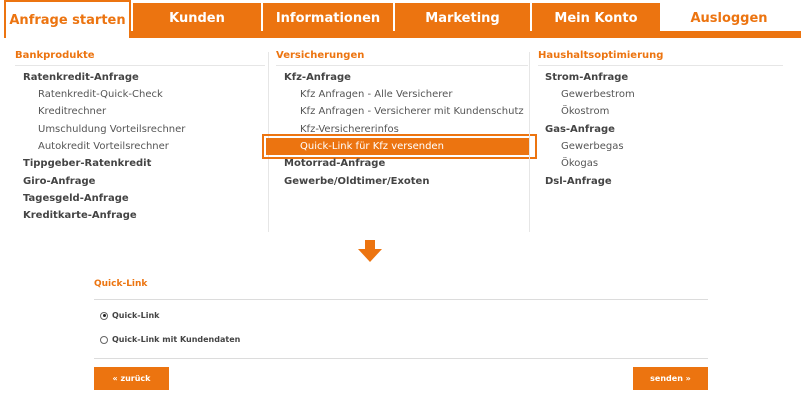 Image resolution: width=801 pixels, height=411 pixels. What do you see at coordinates (580, 129) in the screenshot?
I see `menu-item-gas-anfrage: Gas-Anfrage` at bounding box center [580, 129].